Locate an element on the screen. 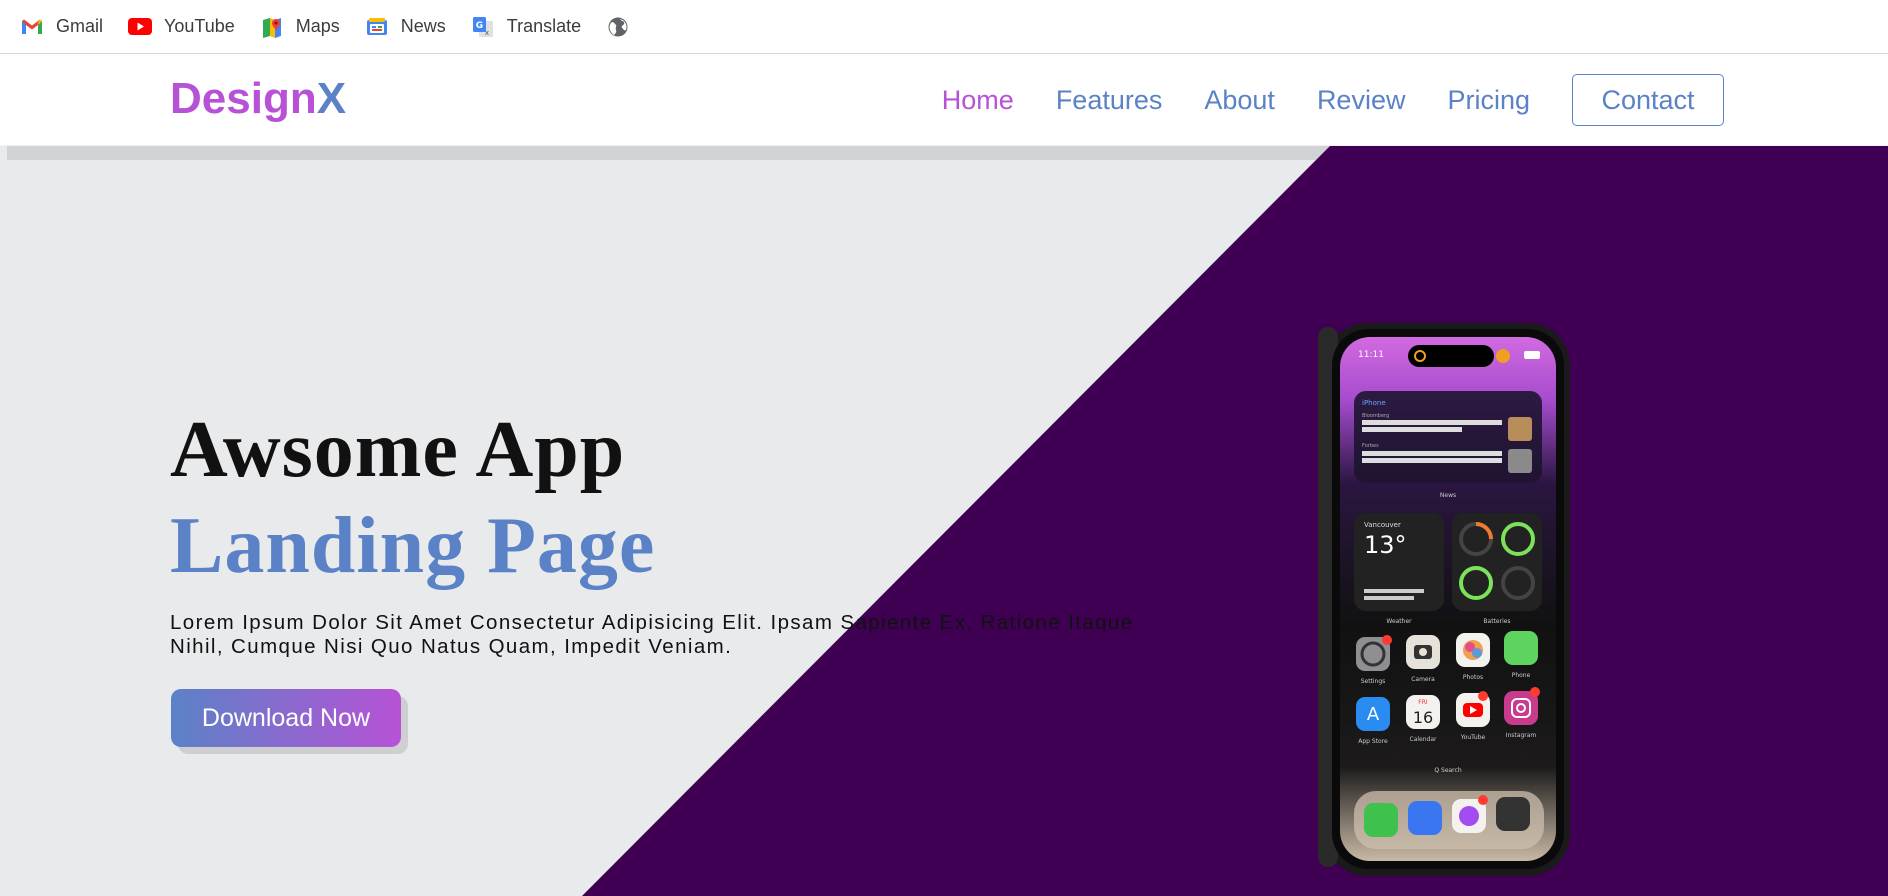 This screenshot has height=896, width=1888. svg-text: Bloomberg is located at coordinates (1375, 416).